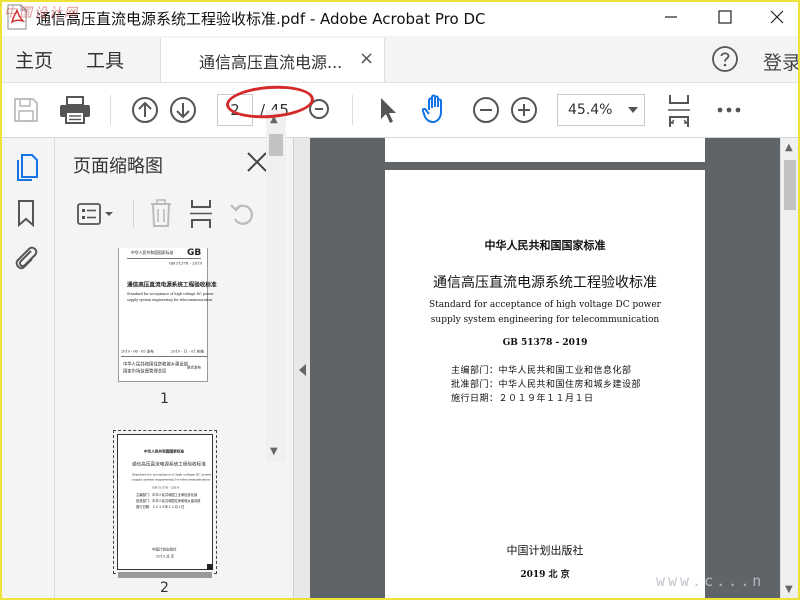  What do you see at coordinates (160, 507) in the screenshot?
I see `thumb2-effective: 施行日期：２０１９年１１月１日` at bounding box center [160, 507].